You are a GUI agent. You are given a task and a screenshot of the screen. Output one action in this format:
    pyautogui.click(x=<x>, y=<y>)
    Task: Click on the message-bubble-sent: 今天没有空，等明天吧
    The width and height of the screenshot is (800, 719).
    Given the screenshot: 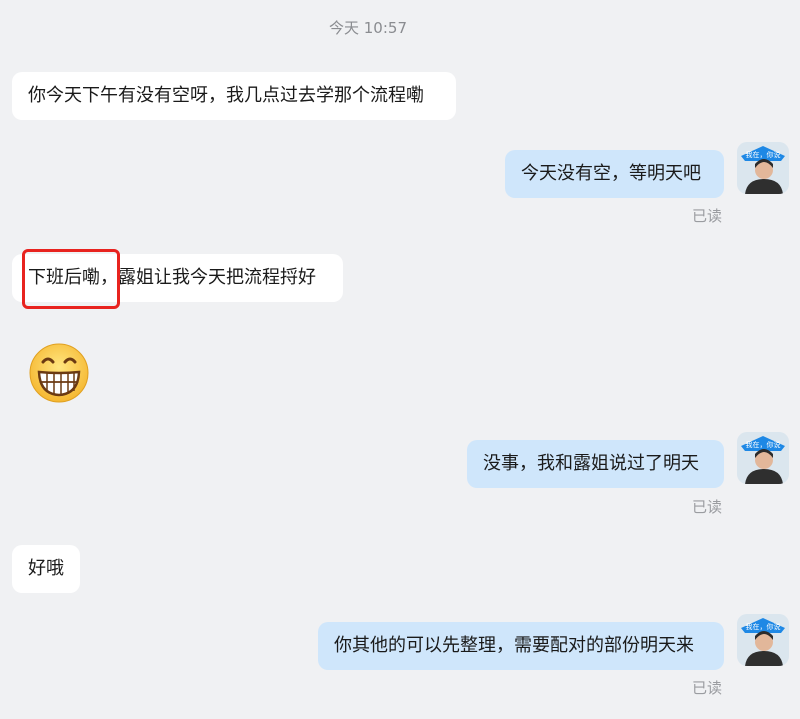 What is the action you would take?
    pyautogui.click(x=614, y=174)
    